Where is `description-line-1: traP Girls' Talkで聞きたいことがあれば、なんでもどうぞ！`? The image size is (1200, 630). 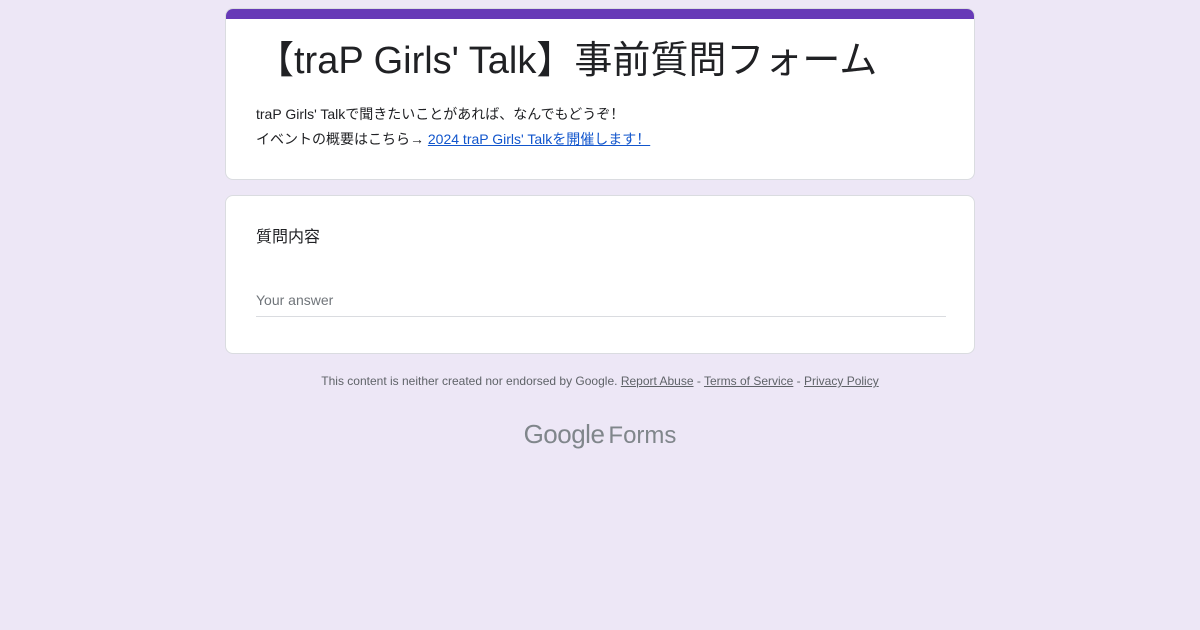
description-line-1: traP Girls' Talkで聞きたいことがあれば、なんでもどうぞ！ is located at coordinates (440, 114).